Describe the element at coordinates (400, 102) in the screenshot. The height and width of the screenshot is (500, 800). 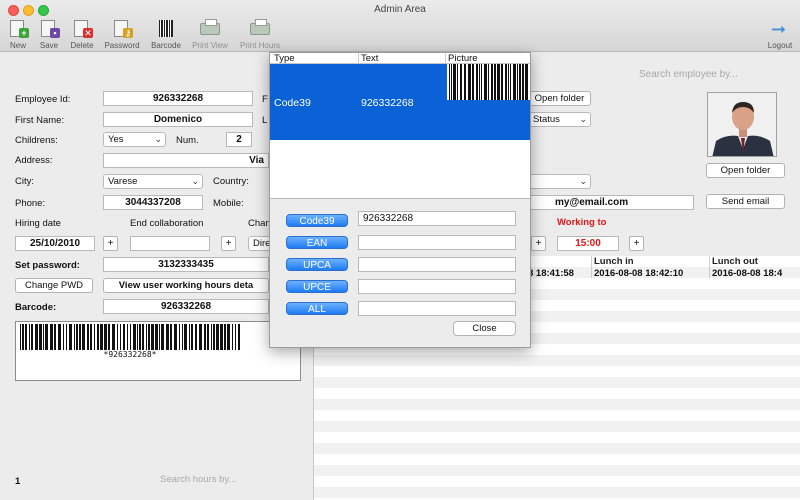
I see `list-item-selected: Code39 926332268` at that location.